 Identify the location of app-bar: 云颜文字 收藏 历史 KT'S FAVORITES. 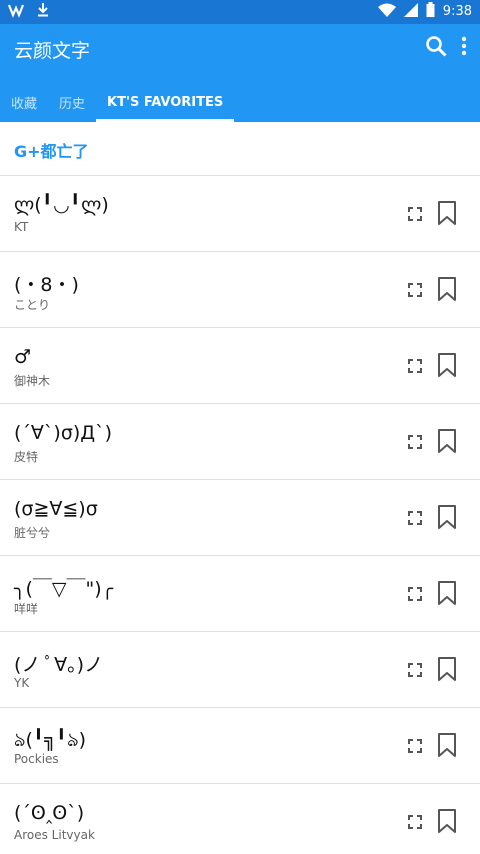
(240, 73).